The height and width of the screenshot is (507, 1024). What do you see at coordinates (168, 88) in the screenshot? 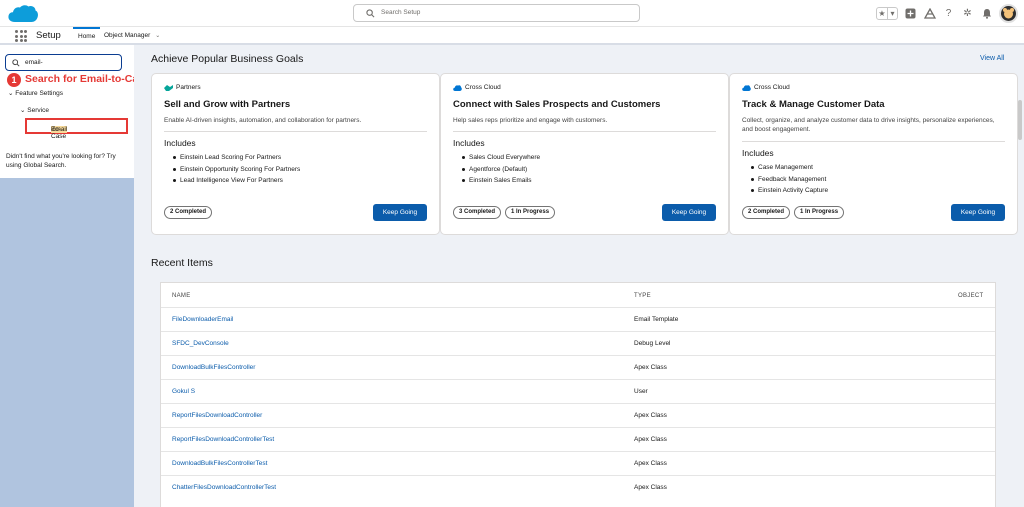
I see `partners-icon` at bounding box center [168, 88].